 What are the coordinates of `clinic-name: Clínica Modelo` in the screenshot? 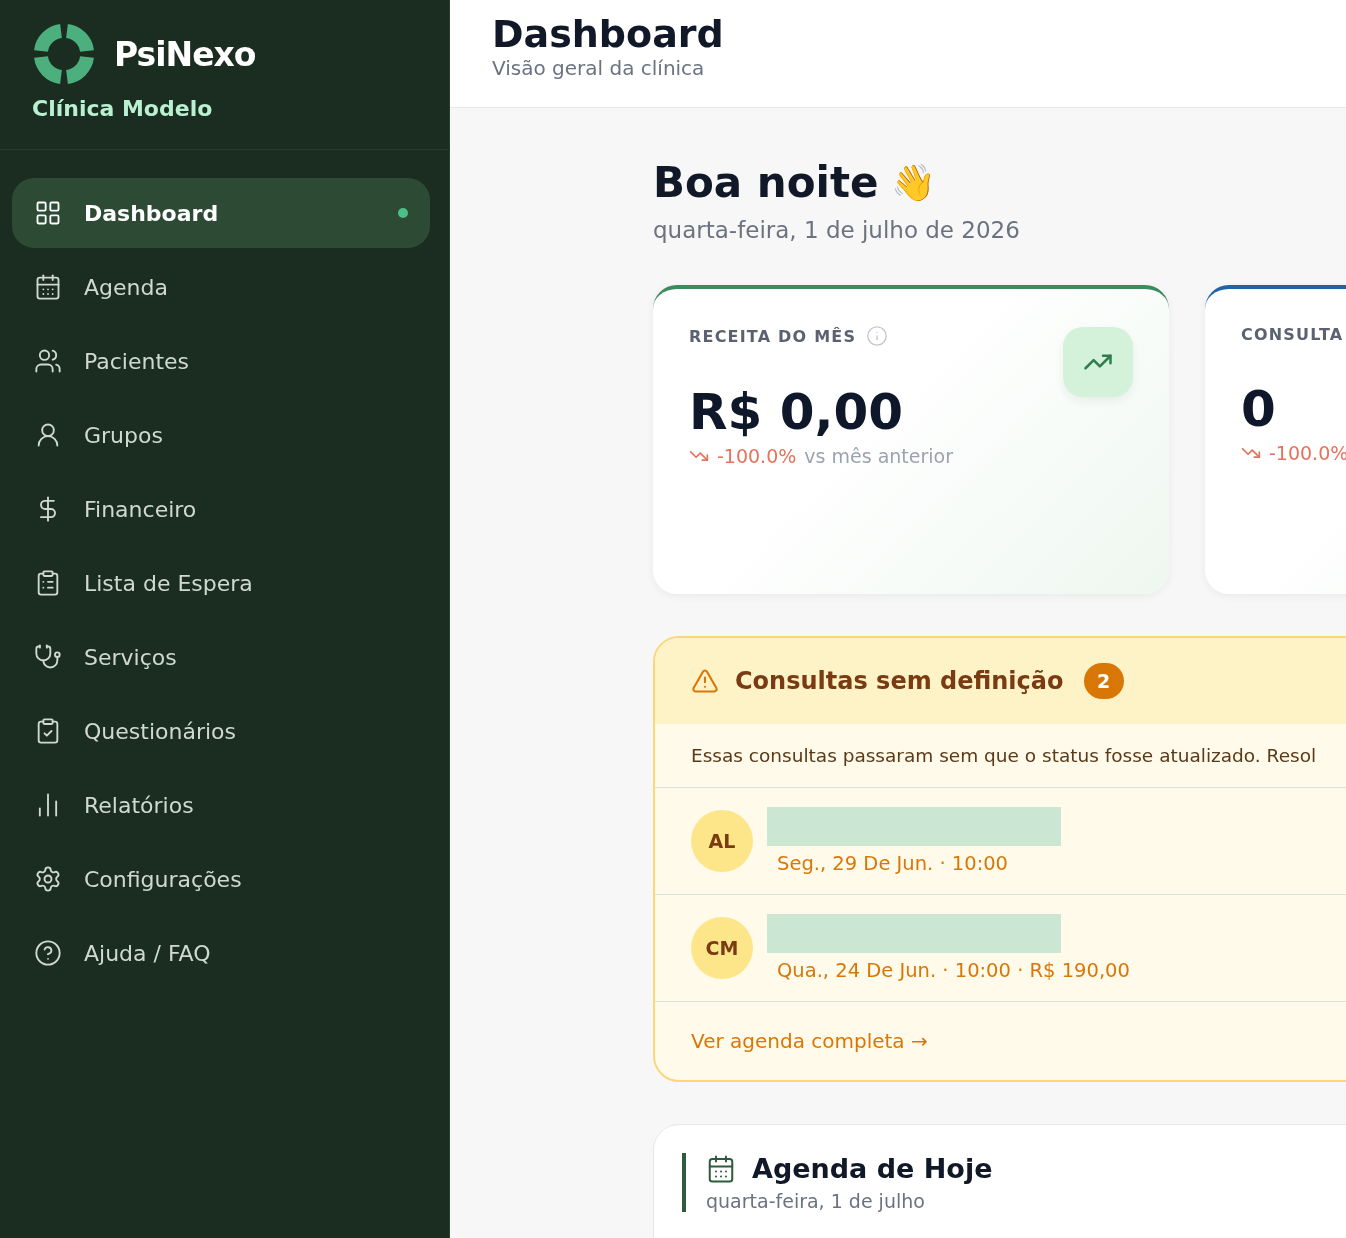 It's located at (123, 108).